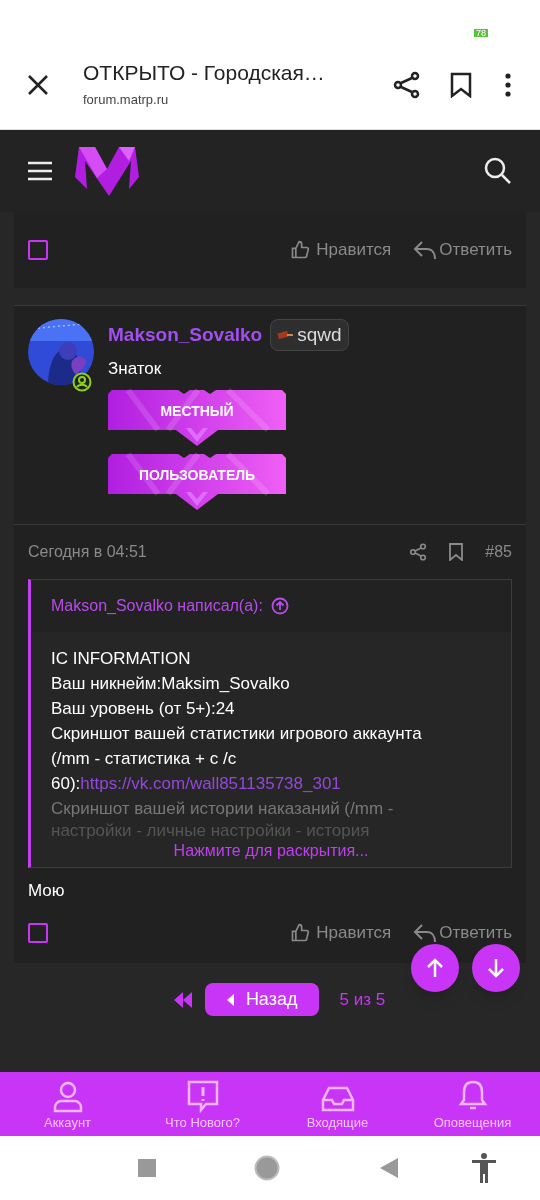  Describe the element at coordinates (135, 369) in the screenshot. I see `user-title: Знаток` at that location.